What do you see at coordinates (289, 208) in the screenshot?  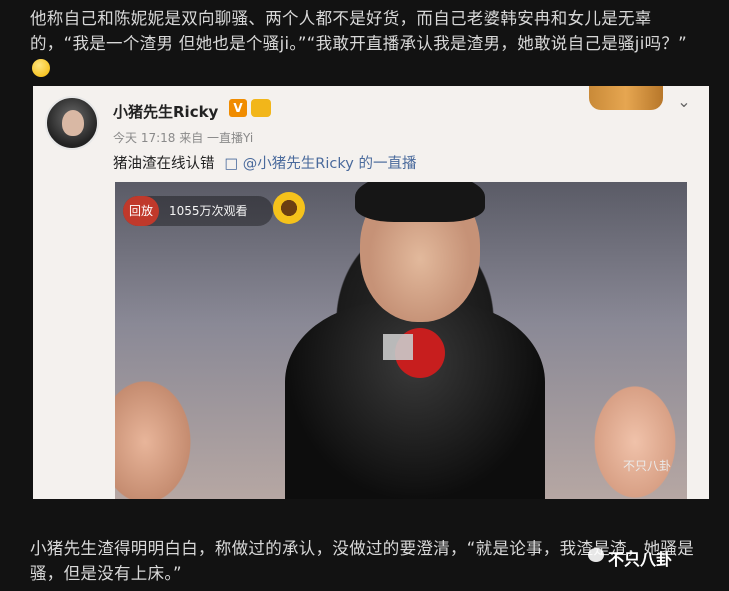 I see `sunflower-icon` at bounding box center [289, 208].